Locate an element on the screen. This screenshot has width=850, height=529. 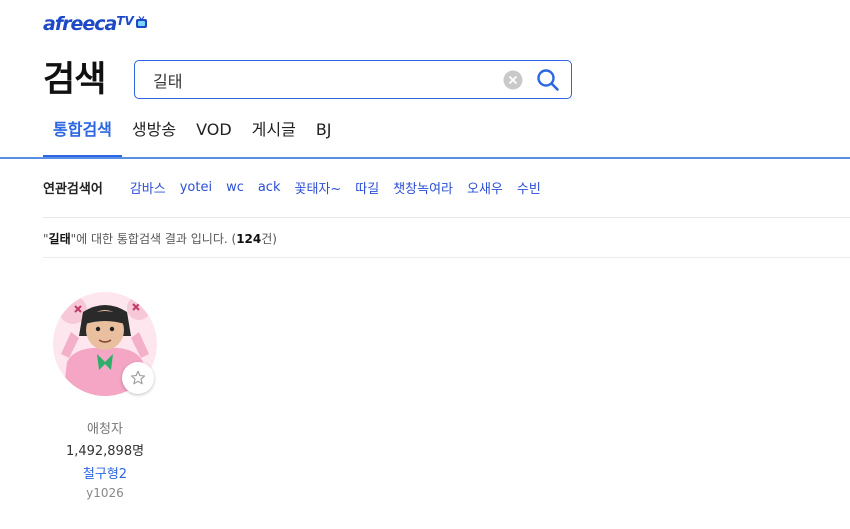
related-keyword: wc is located at coordinates (235, 187).